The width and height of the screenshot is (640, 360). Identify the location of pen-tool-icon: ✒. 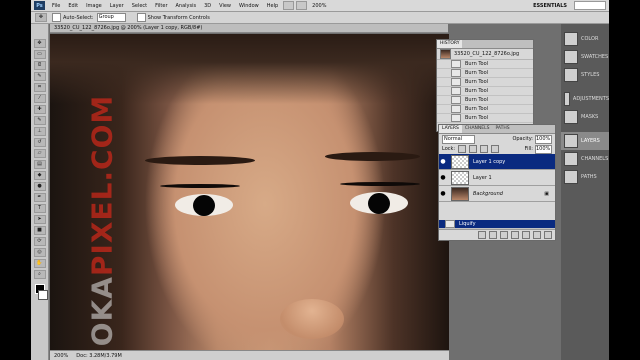
(39, 197).